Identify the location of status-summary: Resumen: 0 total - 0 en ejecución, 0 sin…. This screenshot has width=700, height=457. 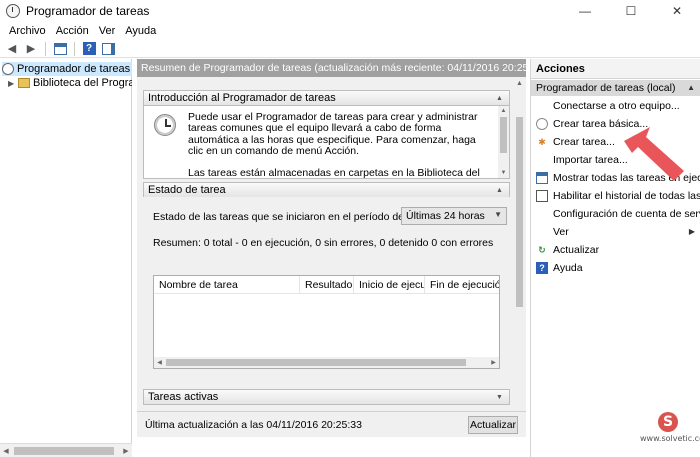
(323, 243).